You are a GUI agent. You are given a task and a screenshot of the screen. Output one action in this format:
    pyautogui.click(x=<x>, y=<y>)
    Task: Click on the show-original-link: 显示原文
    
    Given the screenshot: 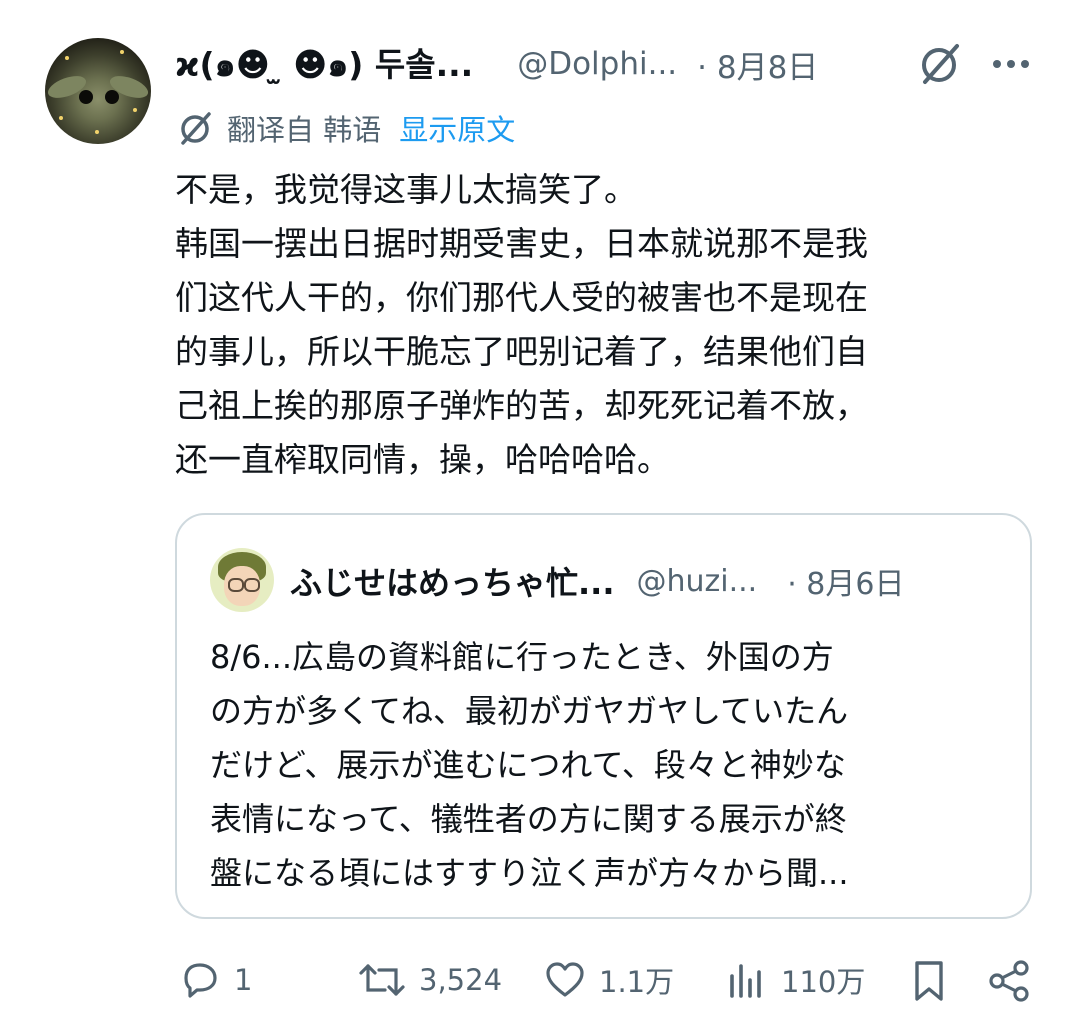 What is the action you would take?
    pyautogui.click(x=457, y=128)
    